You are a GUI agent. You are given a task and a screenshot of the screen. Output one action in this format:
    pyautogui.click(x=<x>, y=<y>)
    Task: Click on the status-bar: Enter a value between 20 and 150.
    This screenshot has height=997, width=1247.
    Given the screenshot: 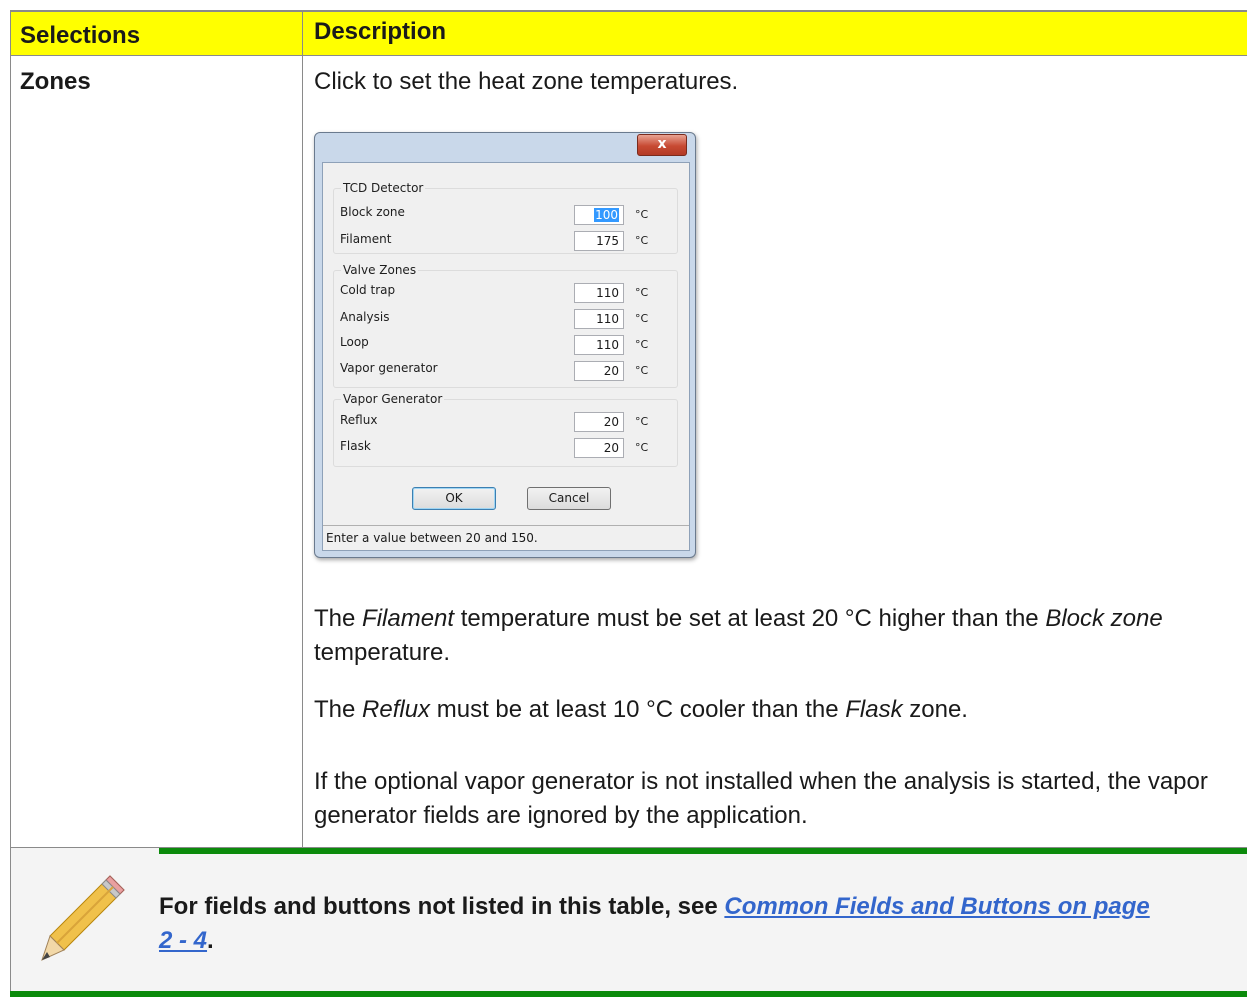 What is the action you would take?
    pyautogui.click(x=506, y=537)
    